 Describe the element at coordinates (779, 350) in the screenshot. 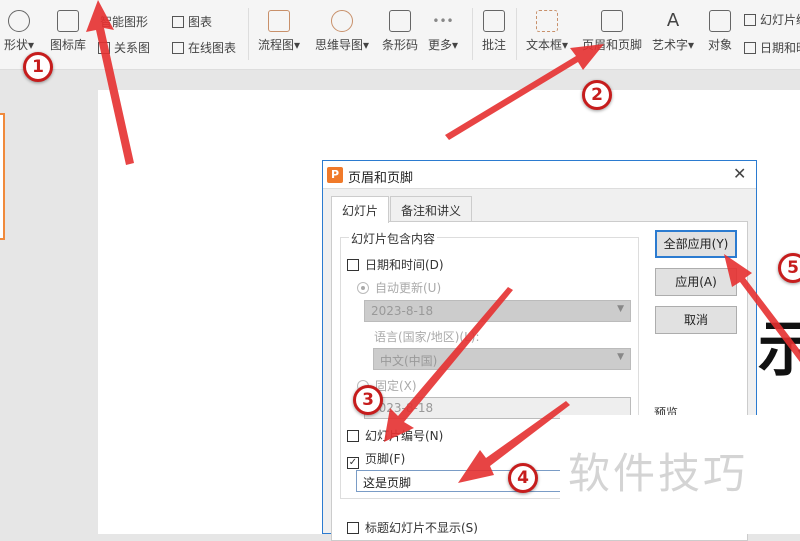

I see `slide-text-fragment: 示` at that location.